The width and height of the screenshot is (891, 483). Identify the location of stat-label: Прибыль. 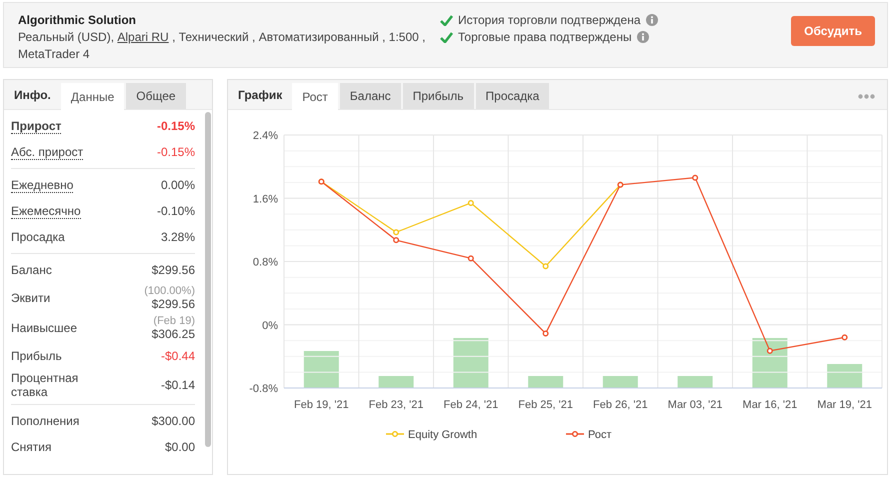
(37, 356).